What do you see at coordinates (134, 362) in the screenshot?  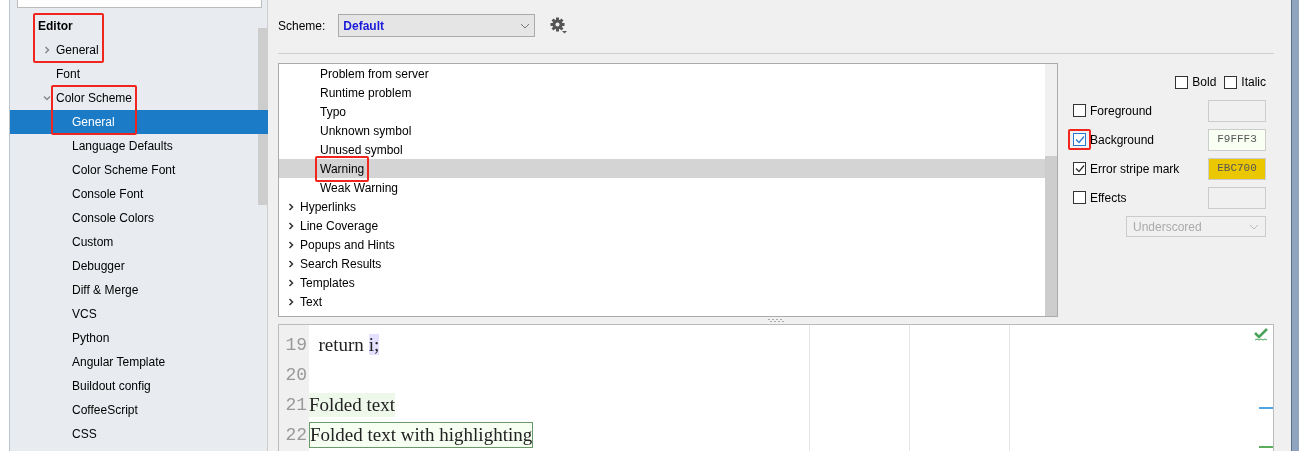 I see `sidebar-item: Angular Template` at bounding box center [134, 362].